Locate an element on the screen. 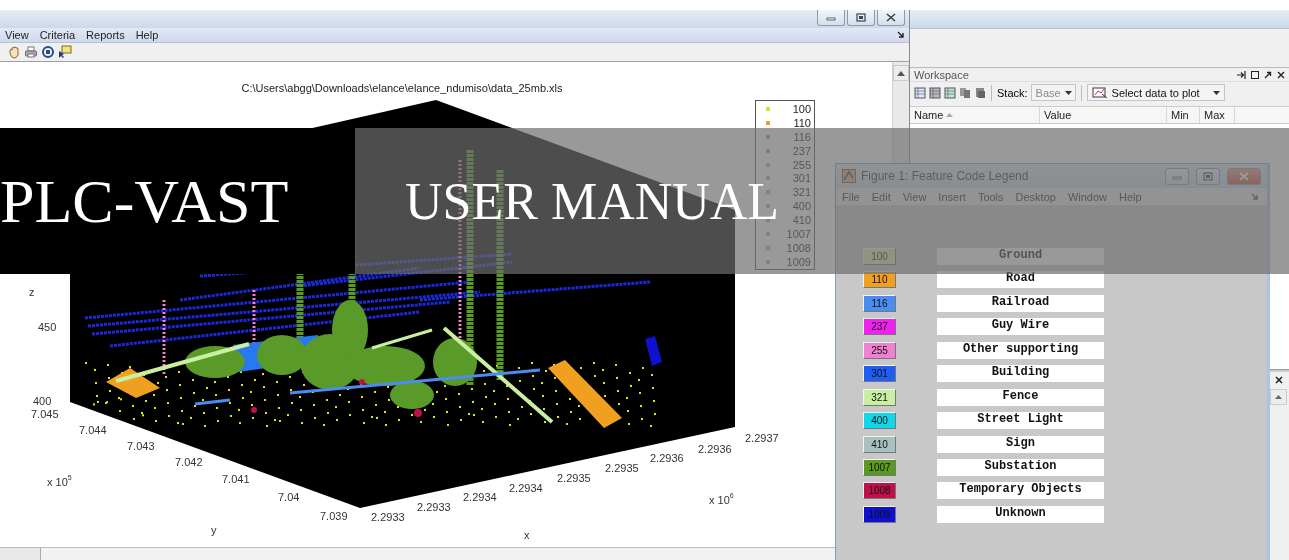 This screenshot has height=560, width=1289. banner-subtitle: USER MANUAL is located at coordinates (592, 201).